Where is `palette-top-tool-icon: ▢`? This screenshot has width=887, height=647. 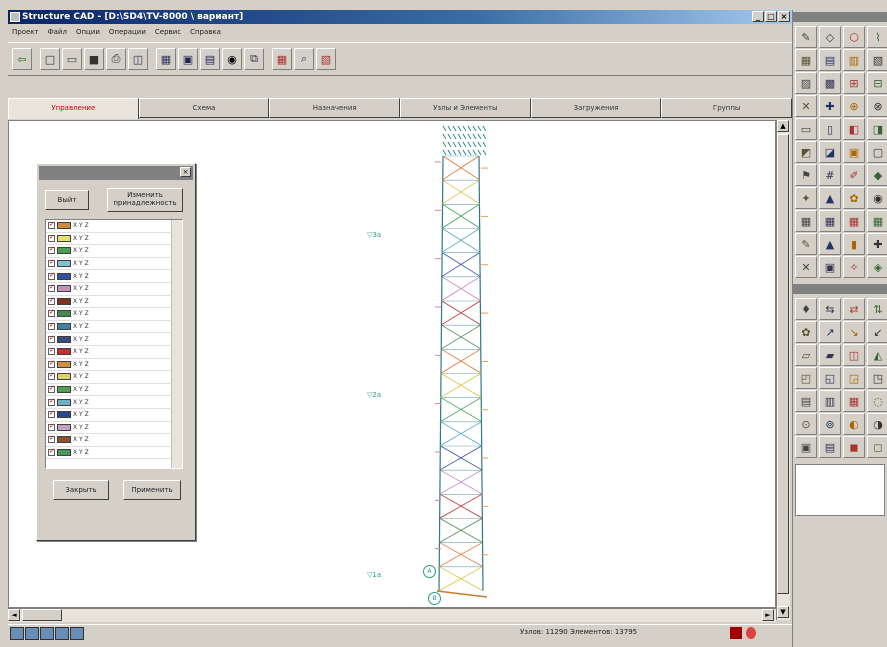 palette-top-tool-icon: ▢ is located at coordinates (877, 152).